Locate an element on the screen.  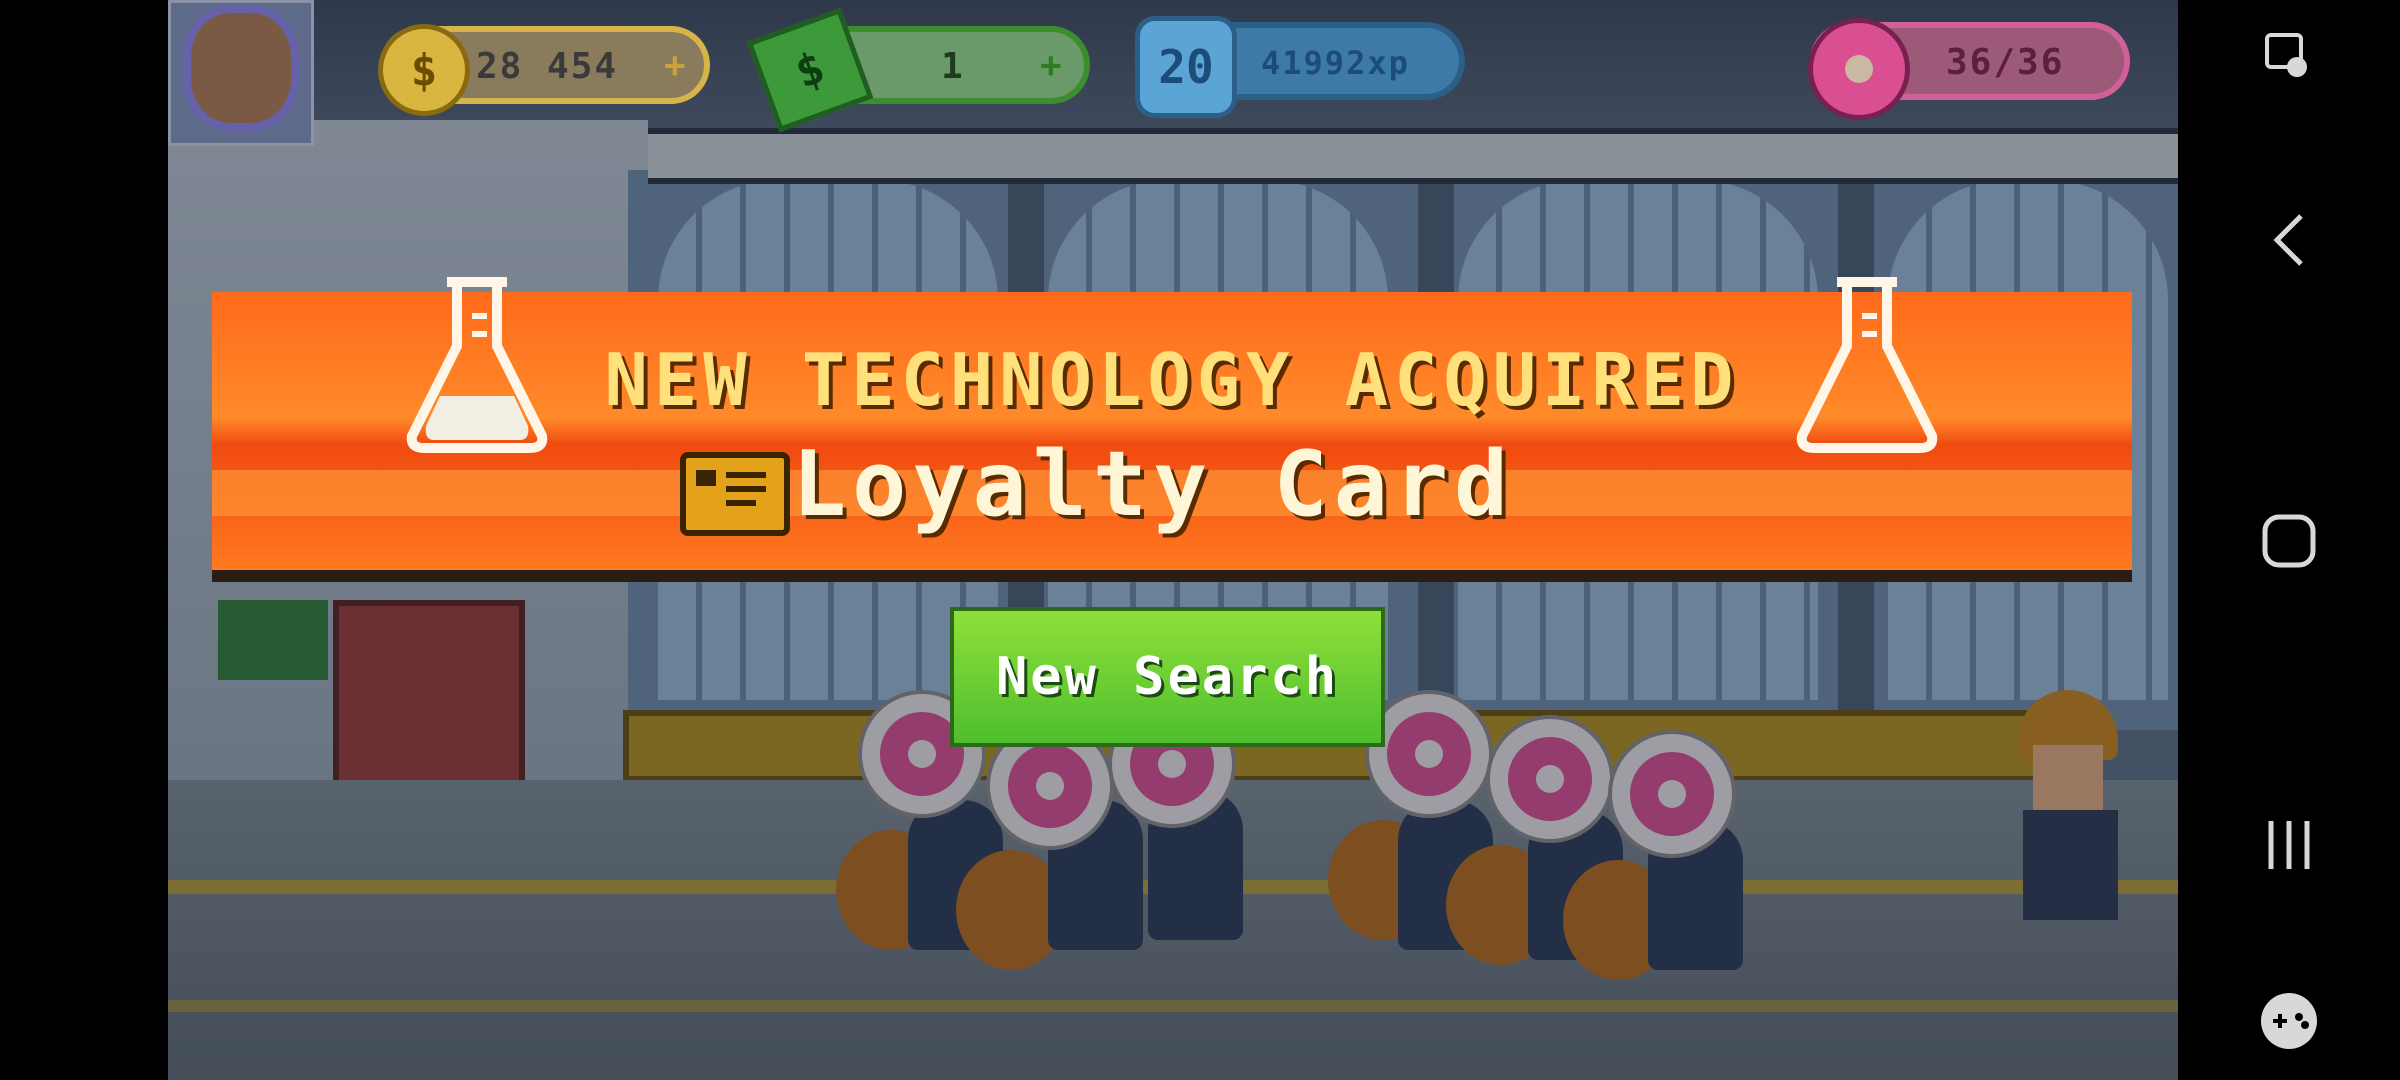
xp-counter: 20 41992xp is located at coordinates (1300, 67).